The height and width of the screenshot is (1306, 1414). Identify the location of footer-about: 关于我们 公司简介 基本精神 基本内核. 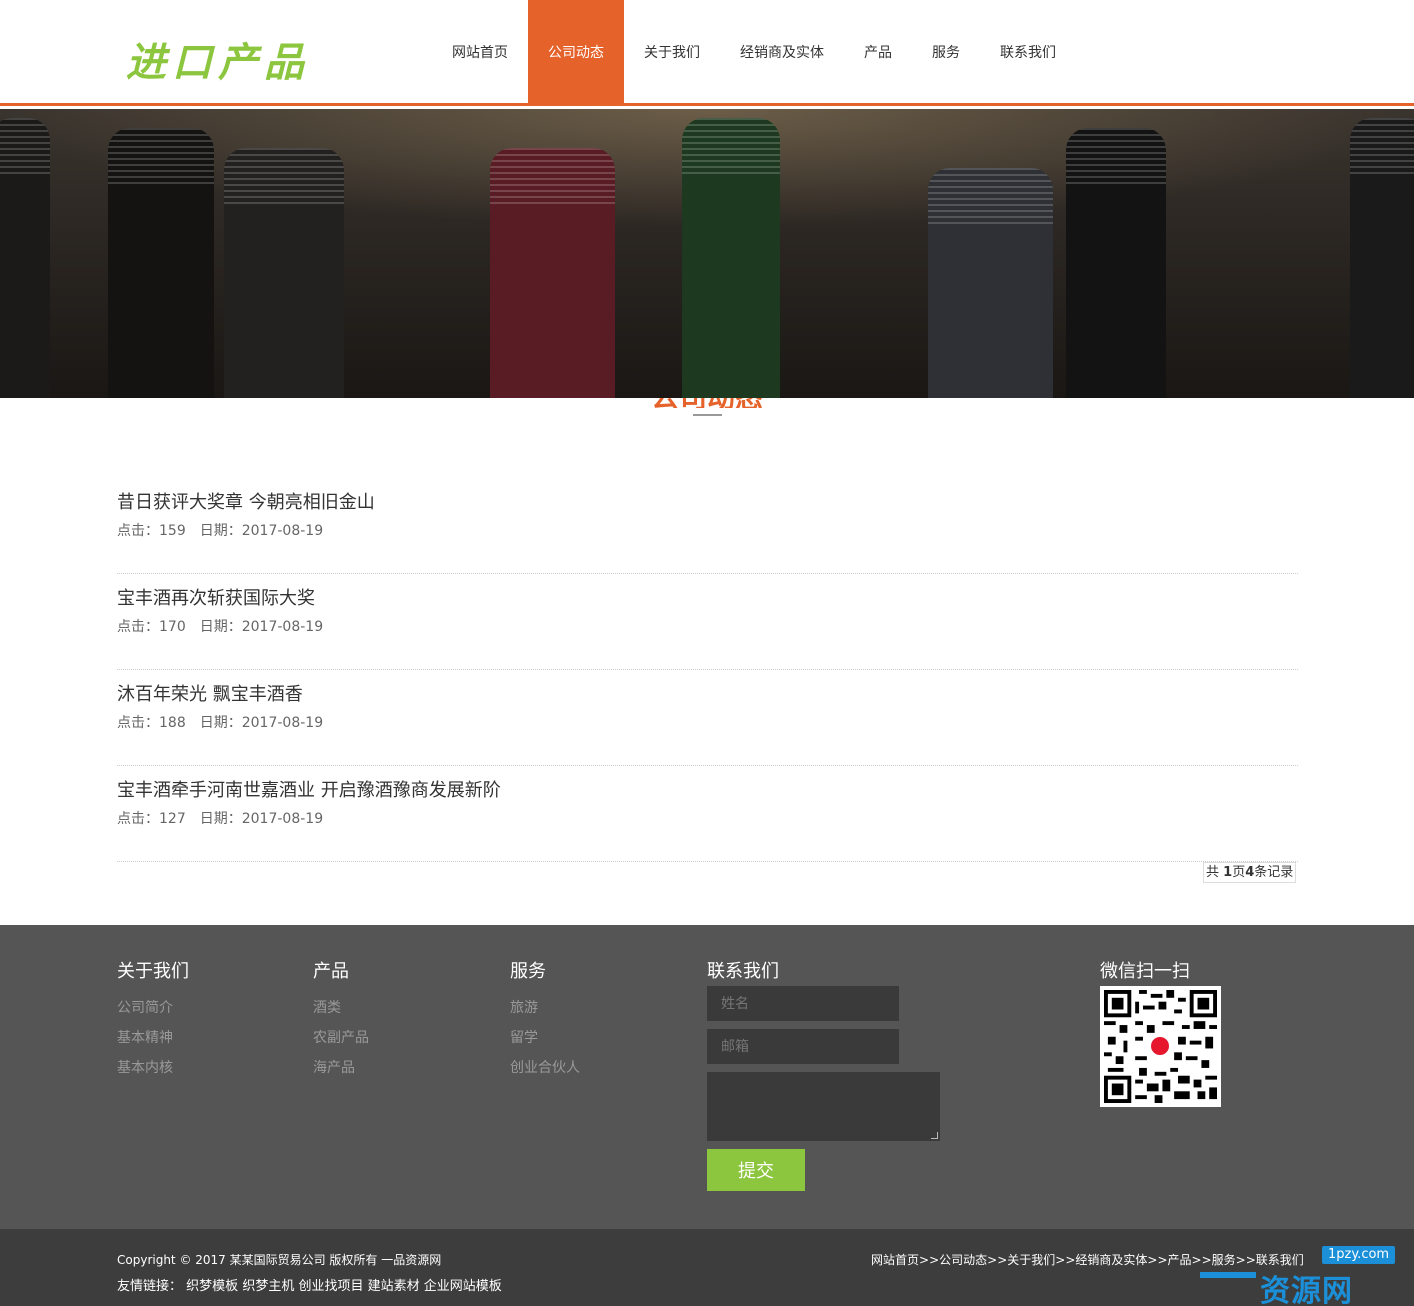
(153, 1020).